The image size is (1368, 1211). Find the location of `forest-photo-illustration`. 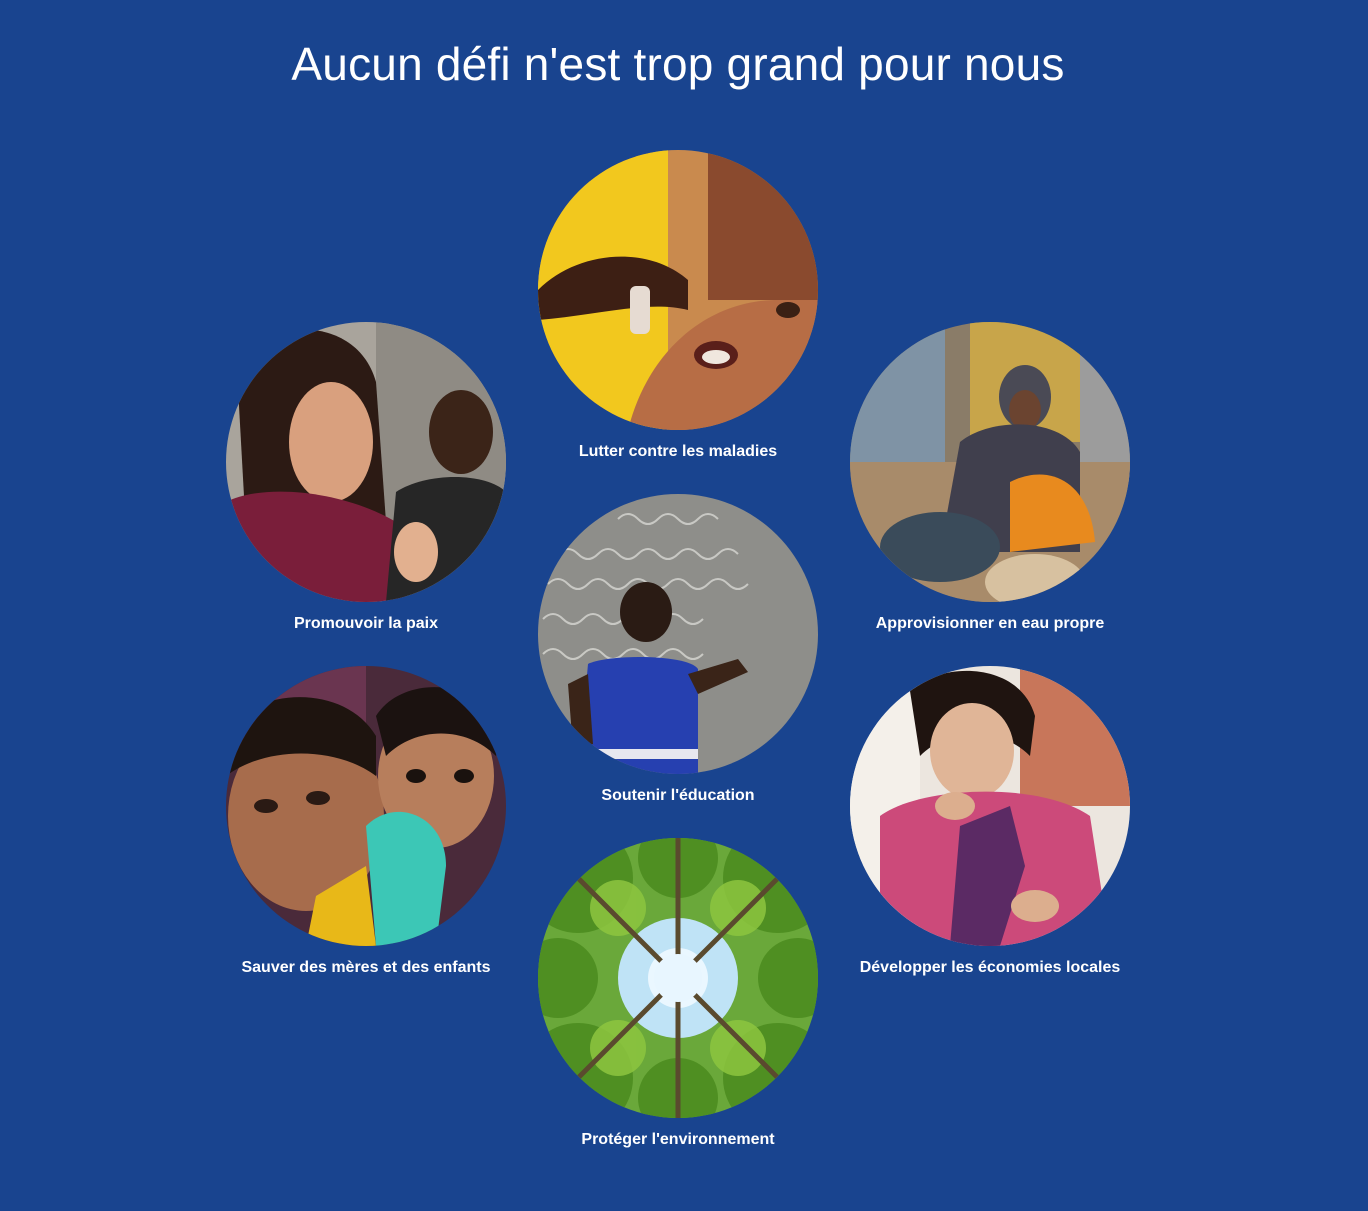

forest-photo-illustration is located at coordinates (678, 978).